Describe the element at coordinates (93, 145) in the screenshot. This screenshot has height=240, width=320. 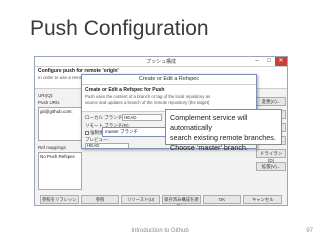
I see `preview-value: HEAD` at that location.